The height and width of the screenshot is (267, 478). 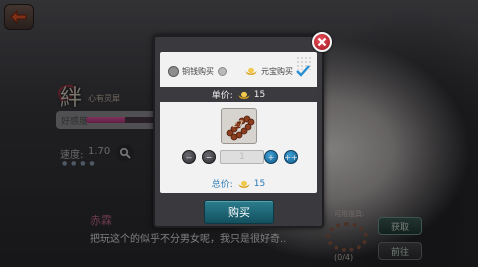 I want to click on copper-coin-icon, so click(x=173, y=71).